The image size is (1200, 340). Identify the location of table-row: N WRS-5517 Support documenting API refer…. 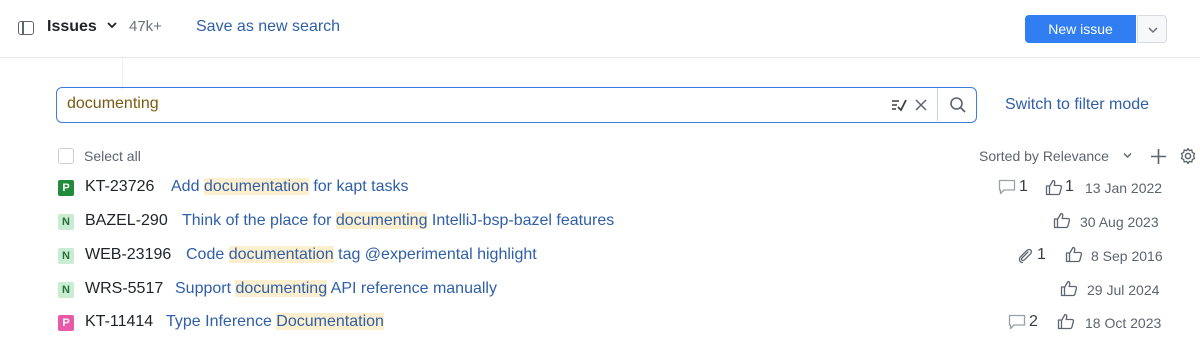
(600, 291).